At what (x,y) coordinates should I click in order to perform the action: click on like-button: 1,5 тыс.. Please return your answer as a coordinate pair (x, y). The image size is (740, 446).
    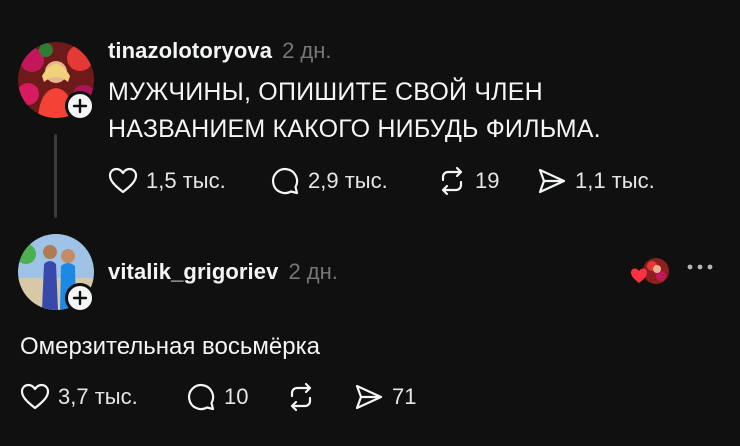
    Looking at the image, I should click on (189, 181).